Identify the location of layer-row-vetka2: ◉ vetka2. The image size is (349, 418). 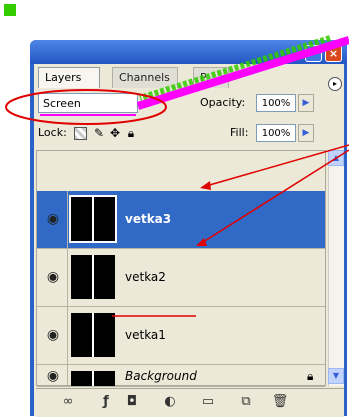
(181, 278).